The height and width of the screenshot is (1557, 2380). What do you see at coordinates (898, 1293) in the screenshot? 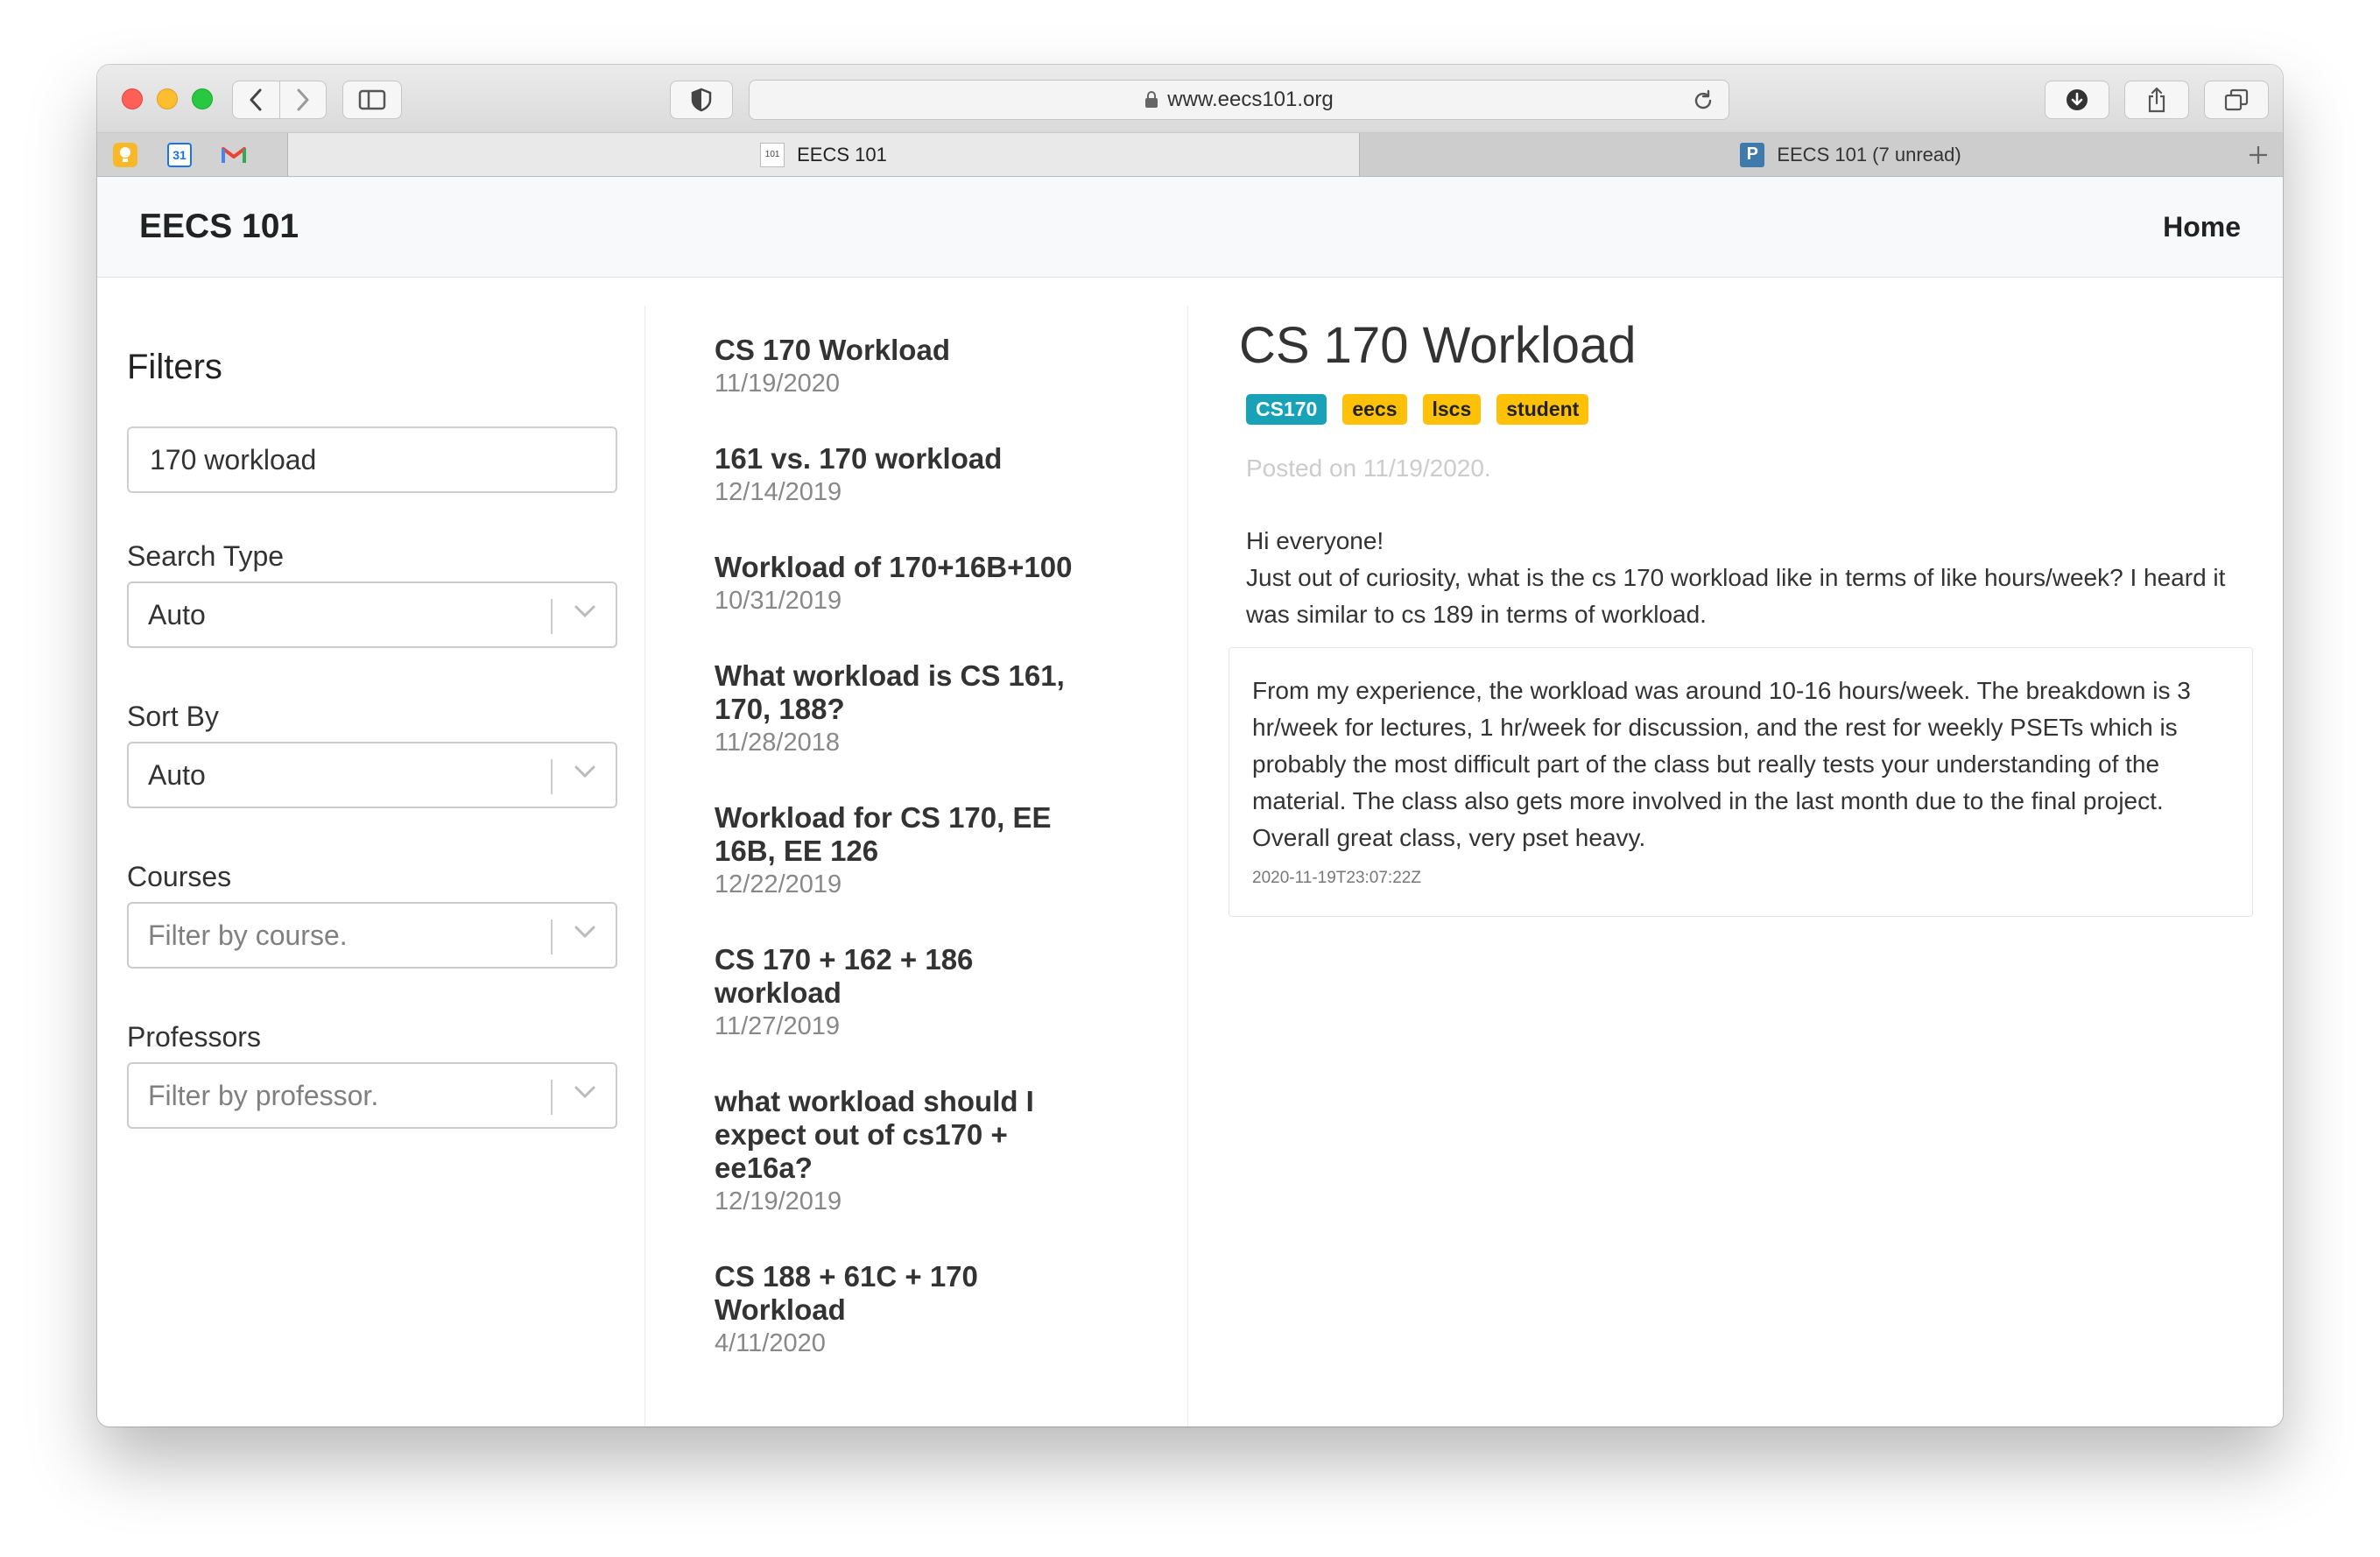
I see `result-title: CS 188 + 61C + 170 Workload` at bounding box center [898, 1293].